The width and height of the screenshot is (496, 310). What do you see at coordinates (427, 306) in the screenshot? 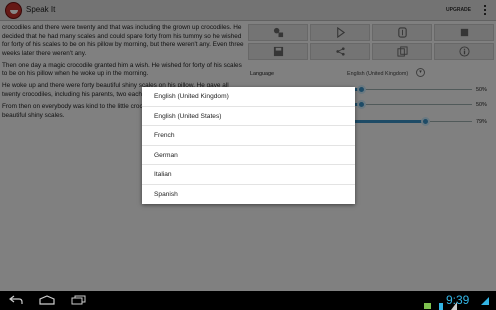
I see `usb-icon` at bounding box center [427, 306].